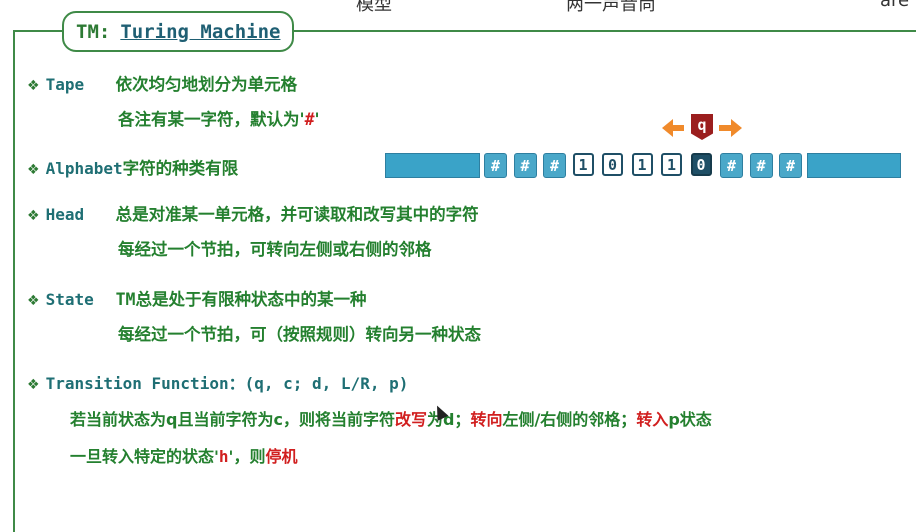 The image size is (916, 532). What do you see at coordinates (318, 383) in the screenshot?
I see `transition-signature: ：(q, c; d, L/R, p)` at bounding box center [318, 383].